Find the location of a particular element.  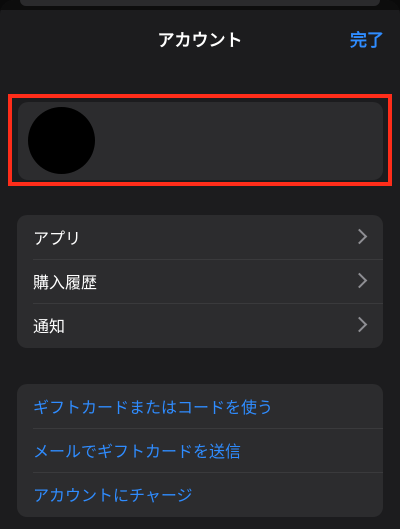

background-sheet-inner is located at coordinates (200, 3).